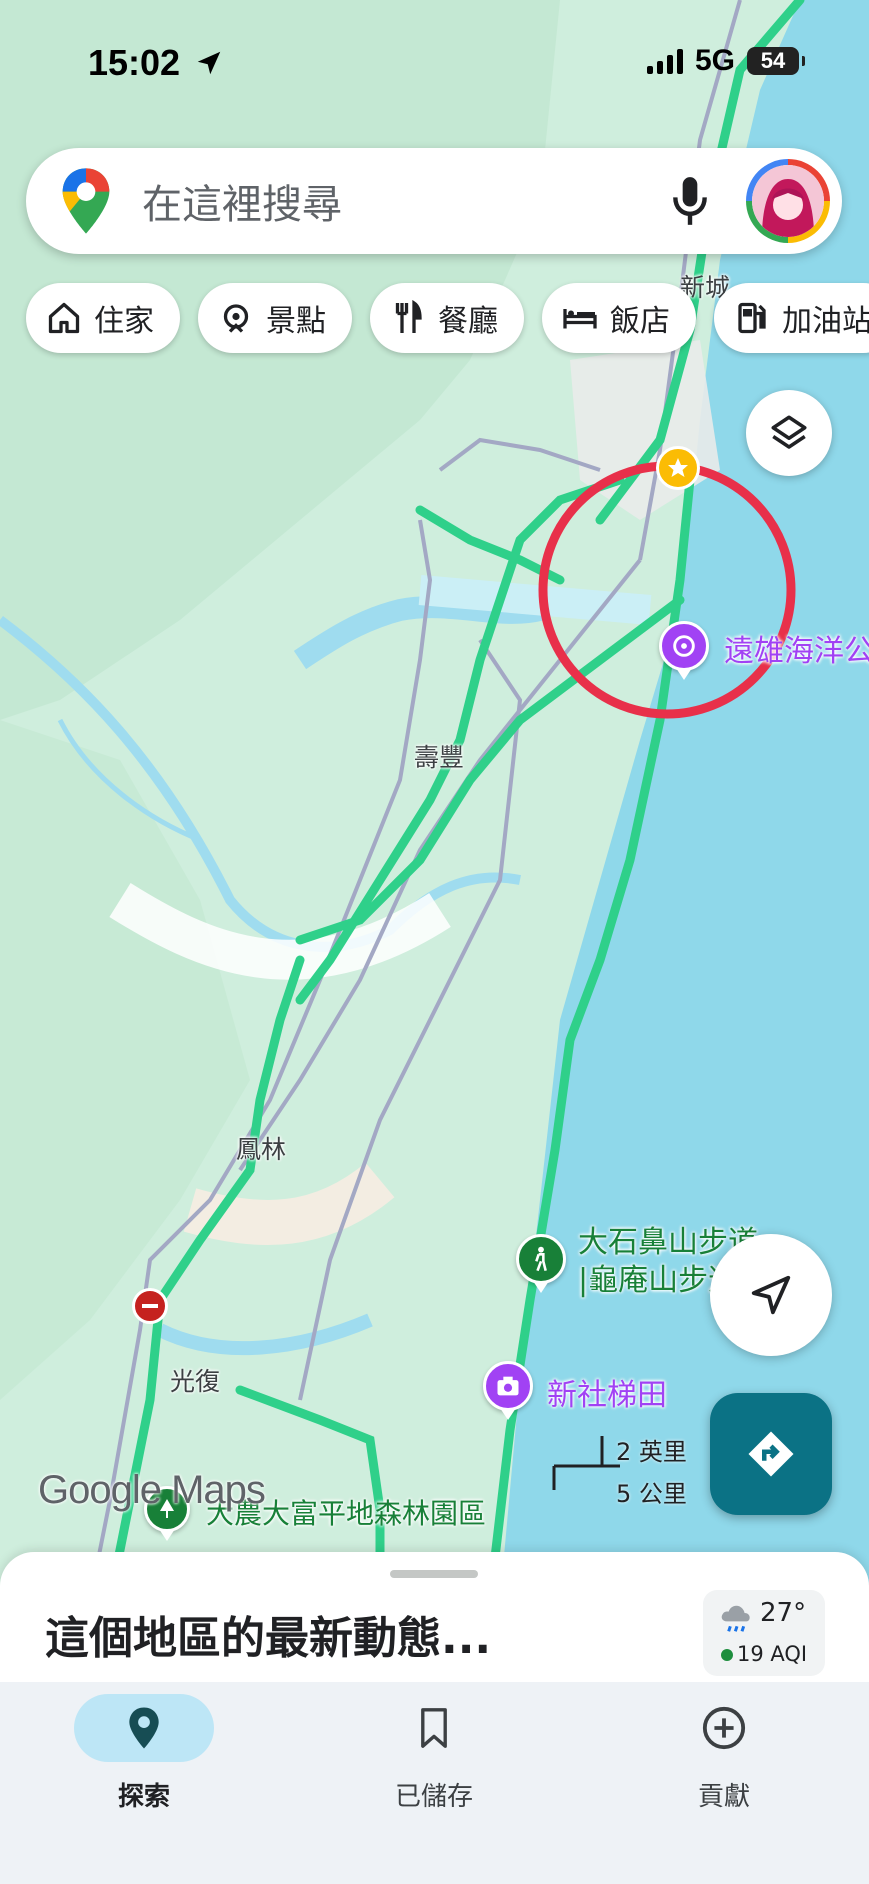 The width and height of the screenshot is (869, 1884). I want to click on nav-tab-explore: 探索, so click(144, 1764).